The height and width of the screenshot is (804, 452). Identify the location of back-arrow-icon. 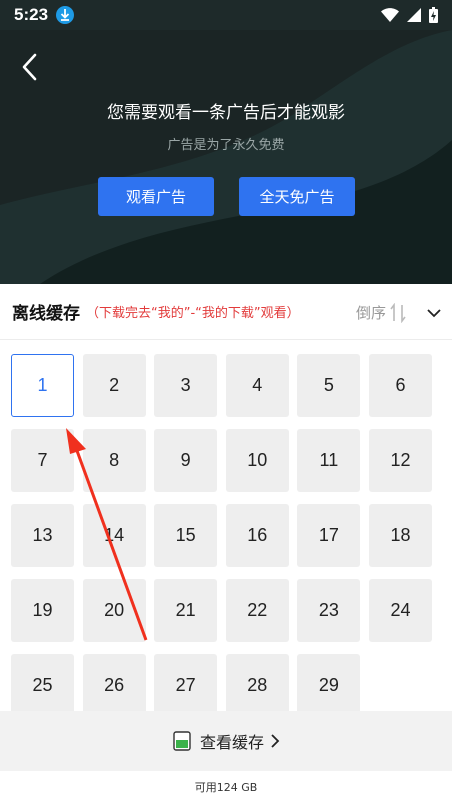
(31, 67).